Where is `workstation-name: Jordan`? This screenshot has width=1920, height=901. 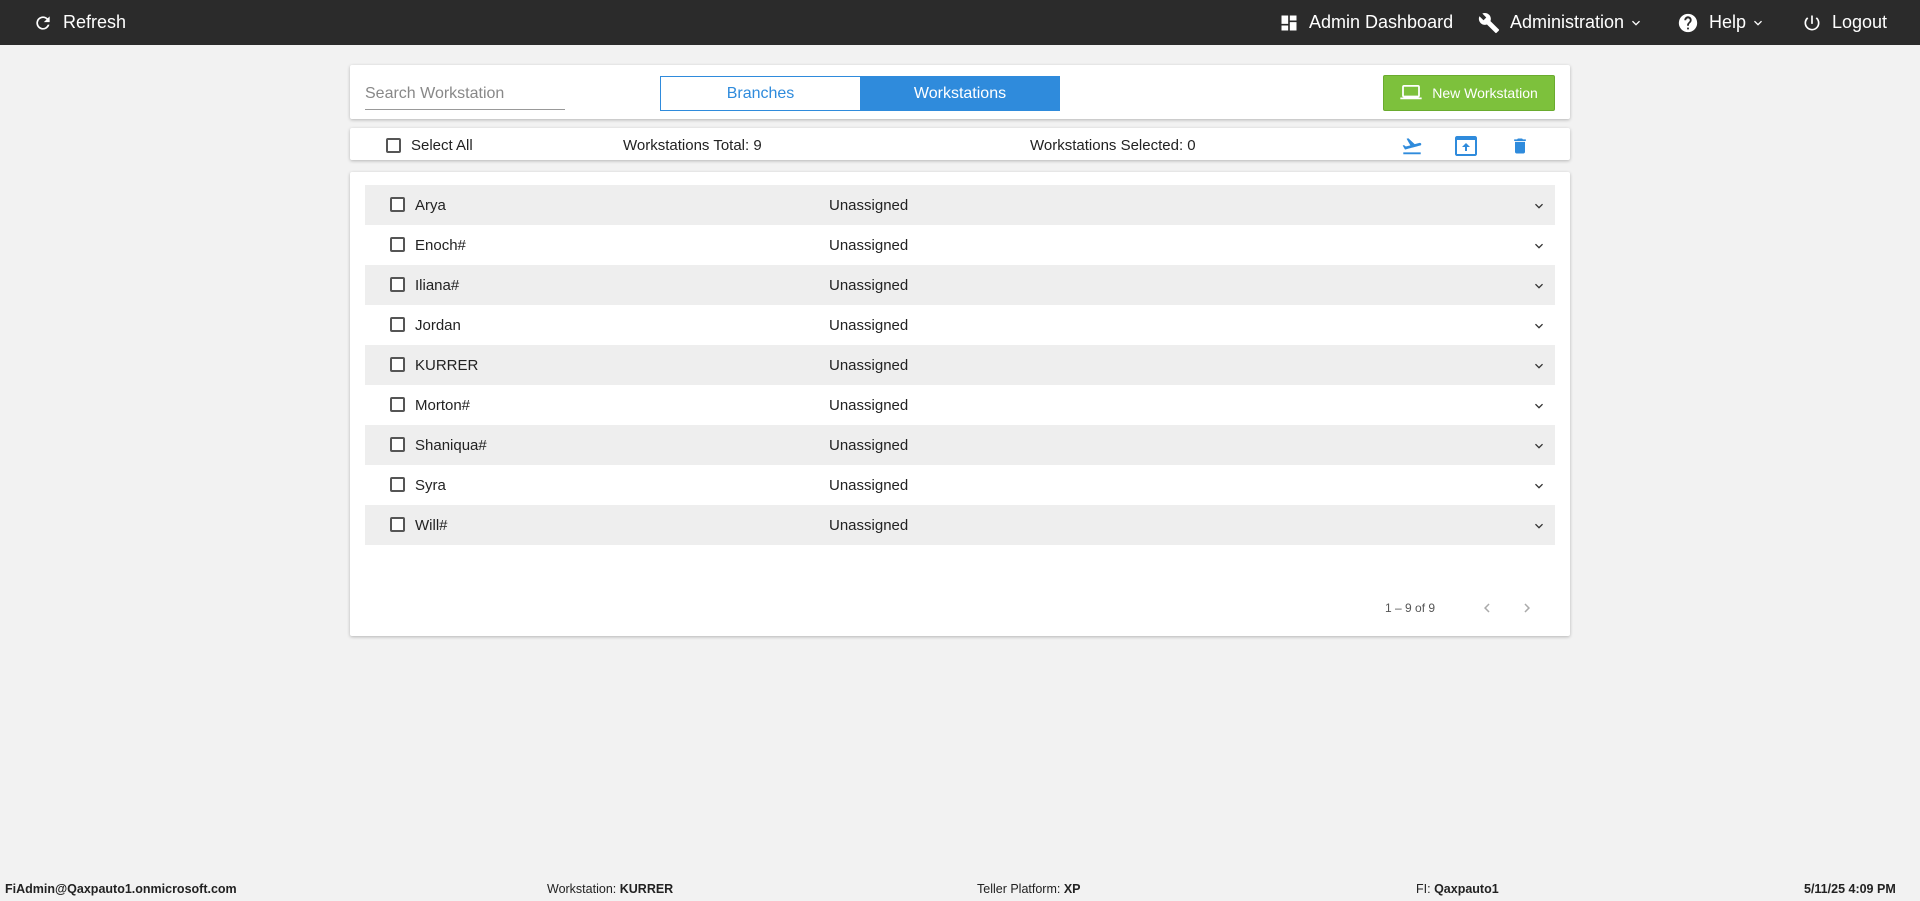 workstation-name: Jordan is located at coordinates (438, 325).